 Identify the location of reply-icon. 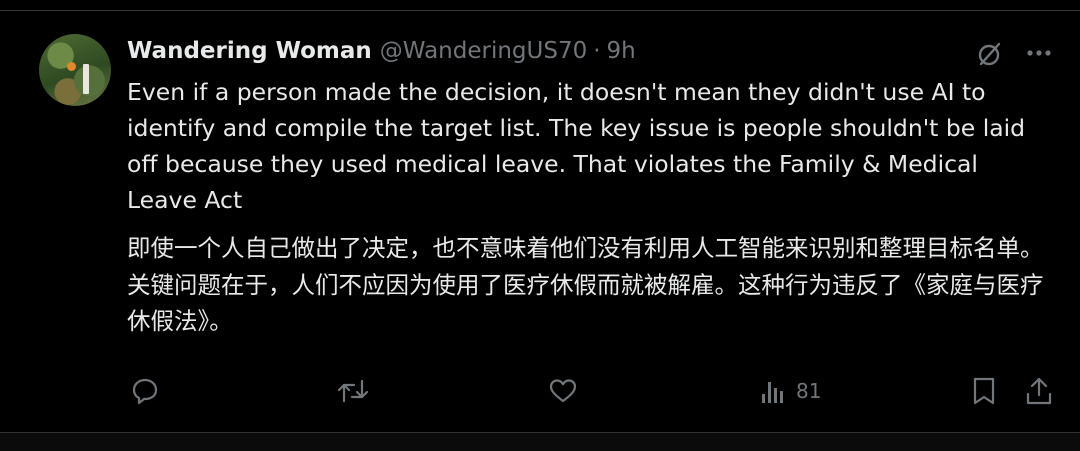
(145, 391).